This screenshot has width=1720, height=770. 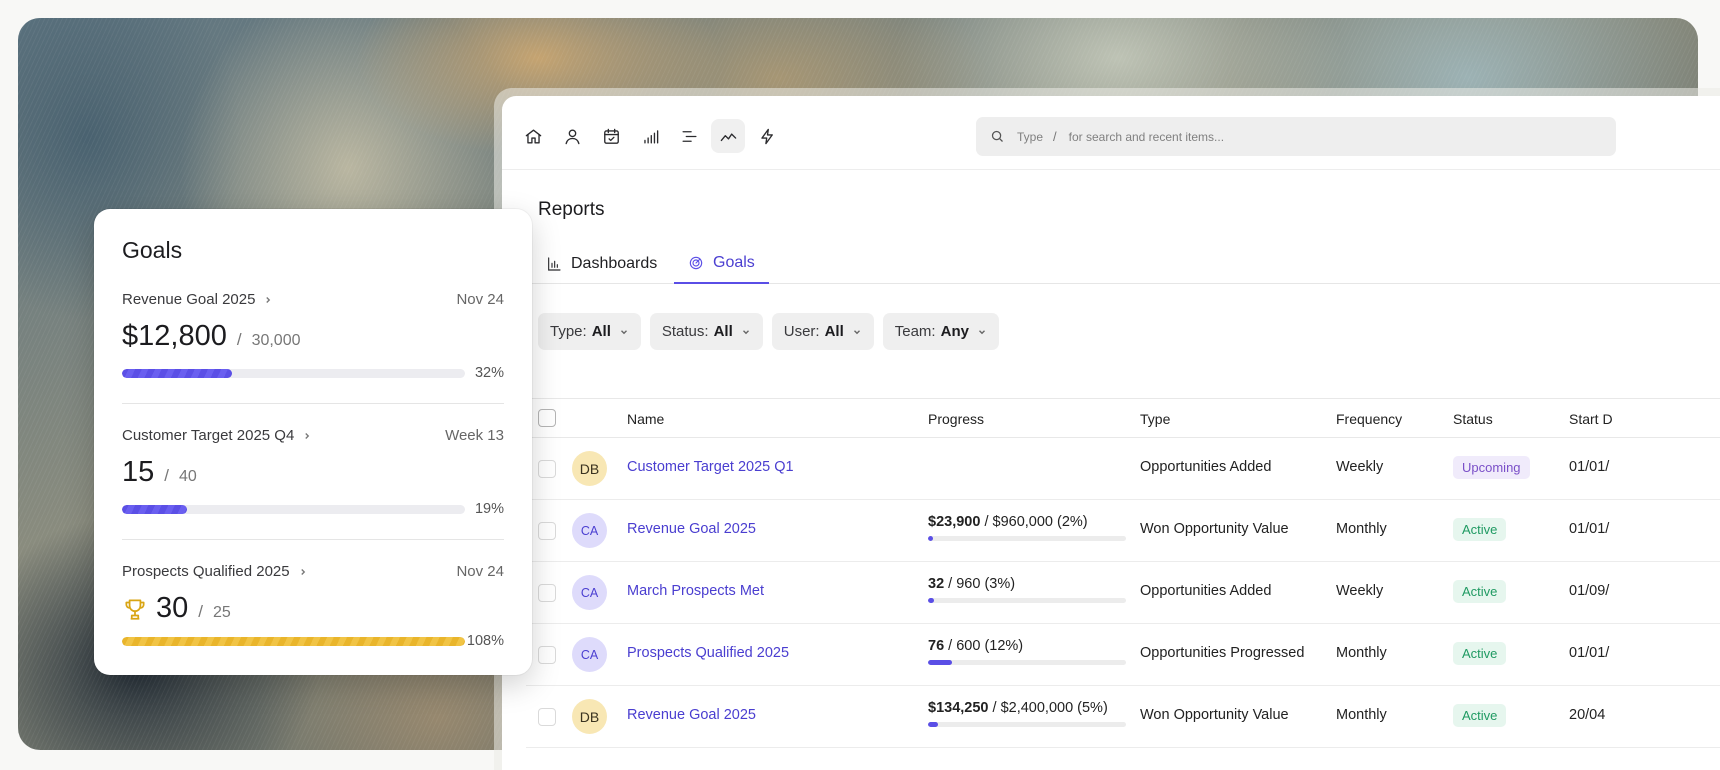 I want to click on column-header-type: Type, so click(x=1155, y=419).